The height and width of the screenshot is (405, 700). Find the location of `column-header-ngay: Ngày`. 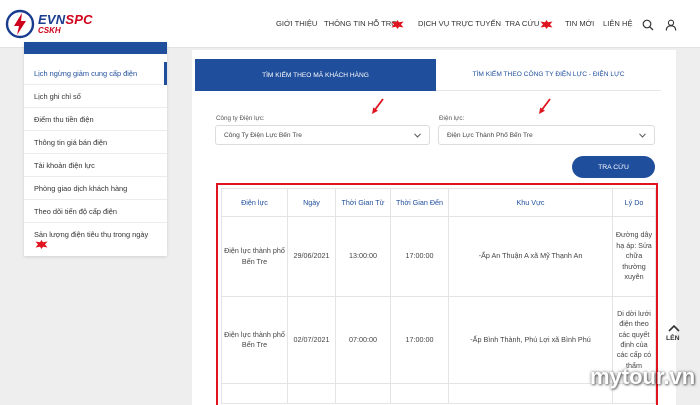

column-header-ngay: Ngày is located at coordinates (311, 202).